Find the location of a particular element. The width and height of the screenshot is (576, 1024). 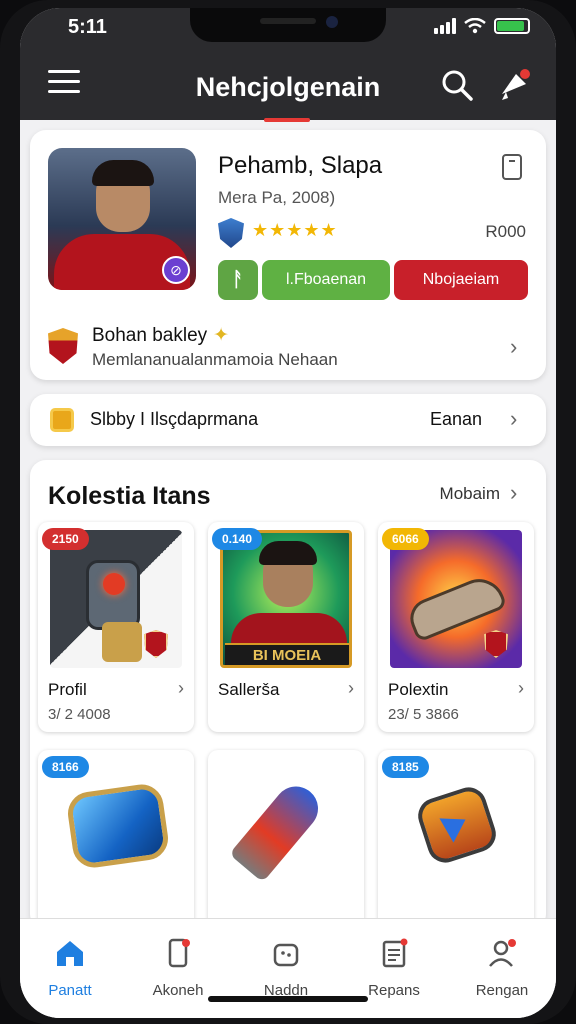

price-badge: 0.140 is located at coordinates (237, 539).